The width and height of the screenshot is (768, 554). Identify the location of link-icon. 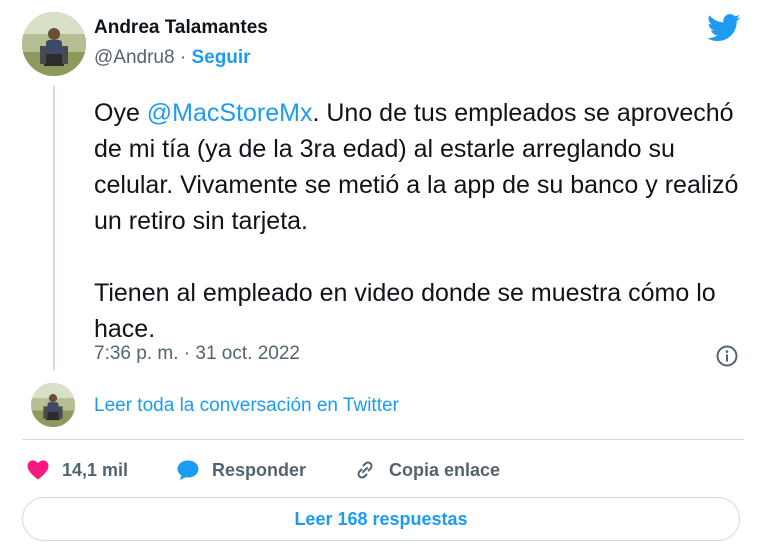
(365, 470).